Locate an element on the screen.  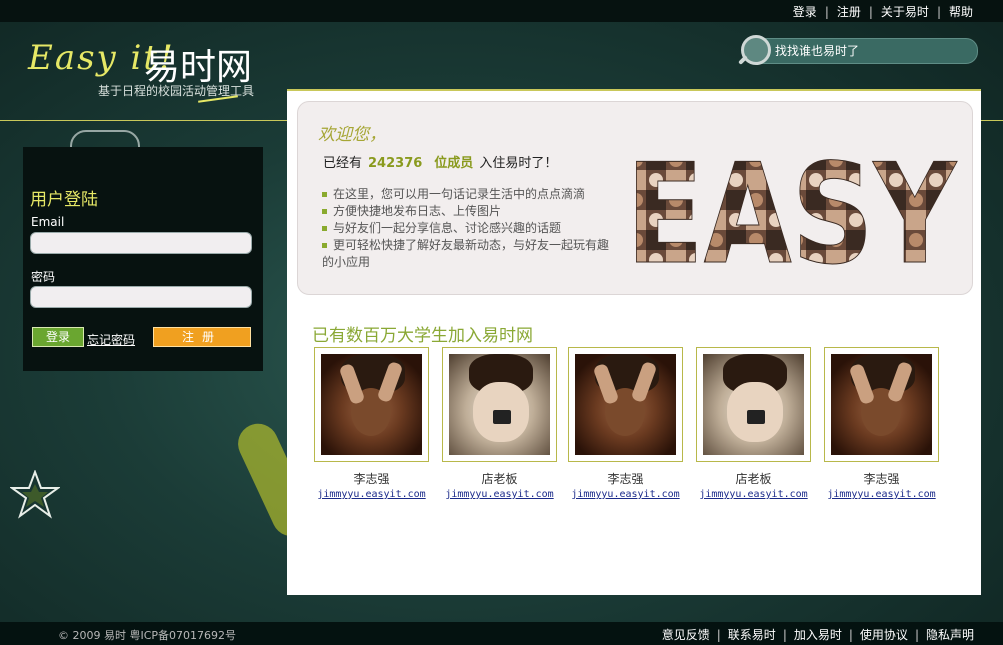
top-nav-about: 关于易时 is located at coordinates (905, 12).